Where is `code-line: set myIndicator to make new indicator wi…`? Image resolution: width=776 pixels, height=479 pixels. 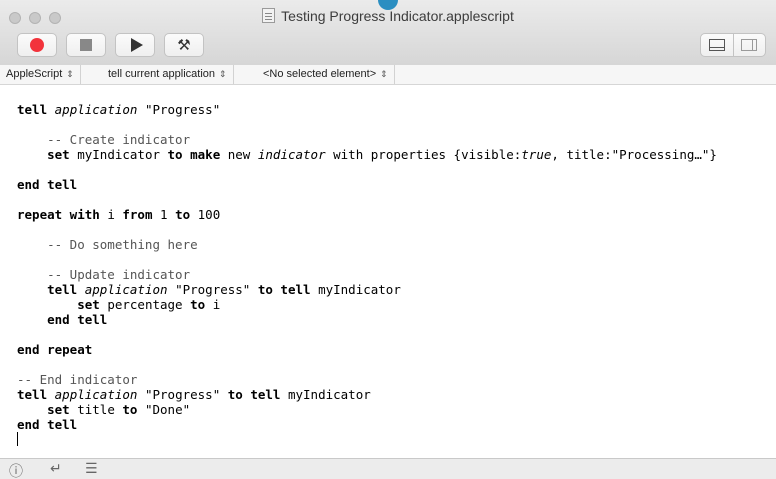 code-line: set myIndicator to make new indicator wi… is located at coordinates (367, 154).